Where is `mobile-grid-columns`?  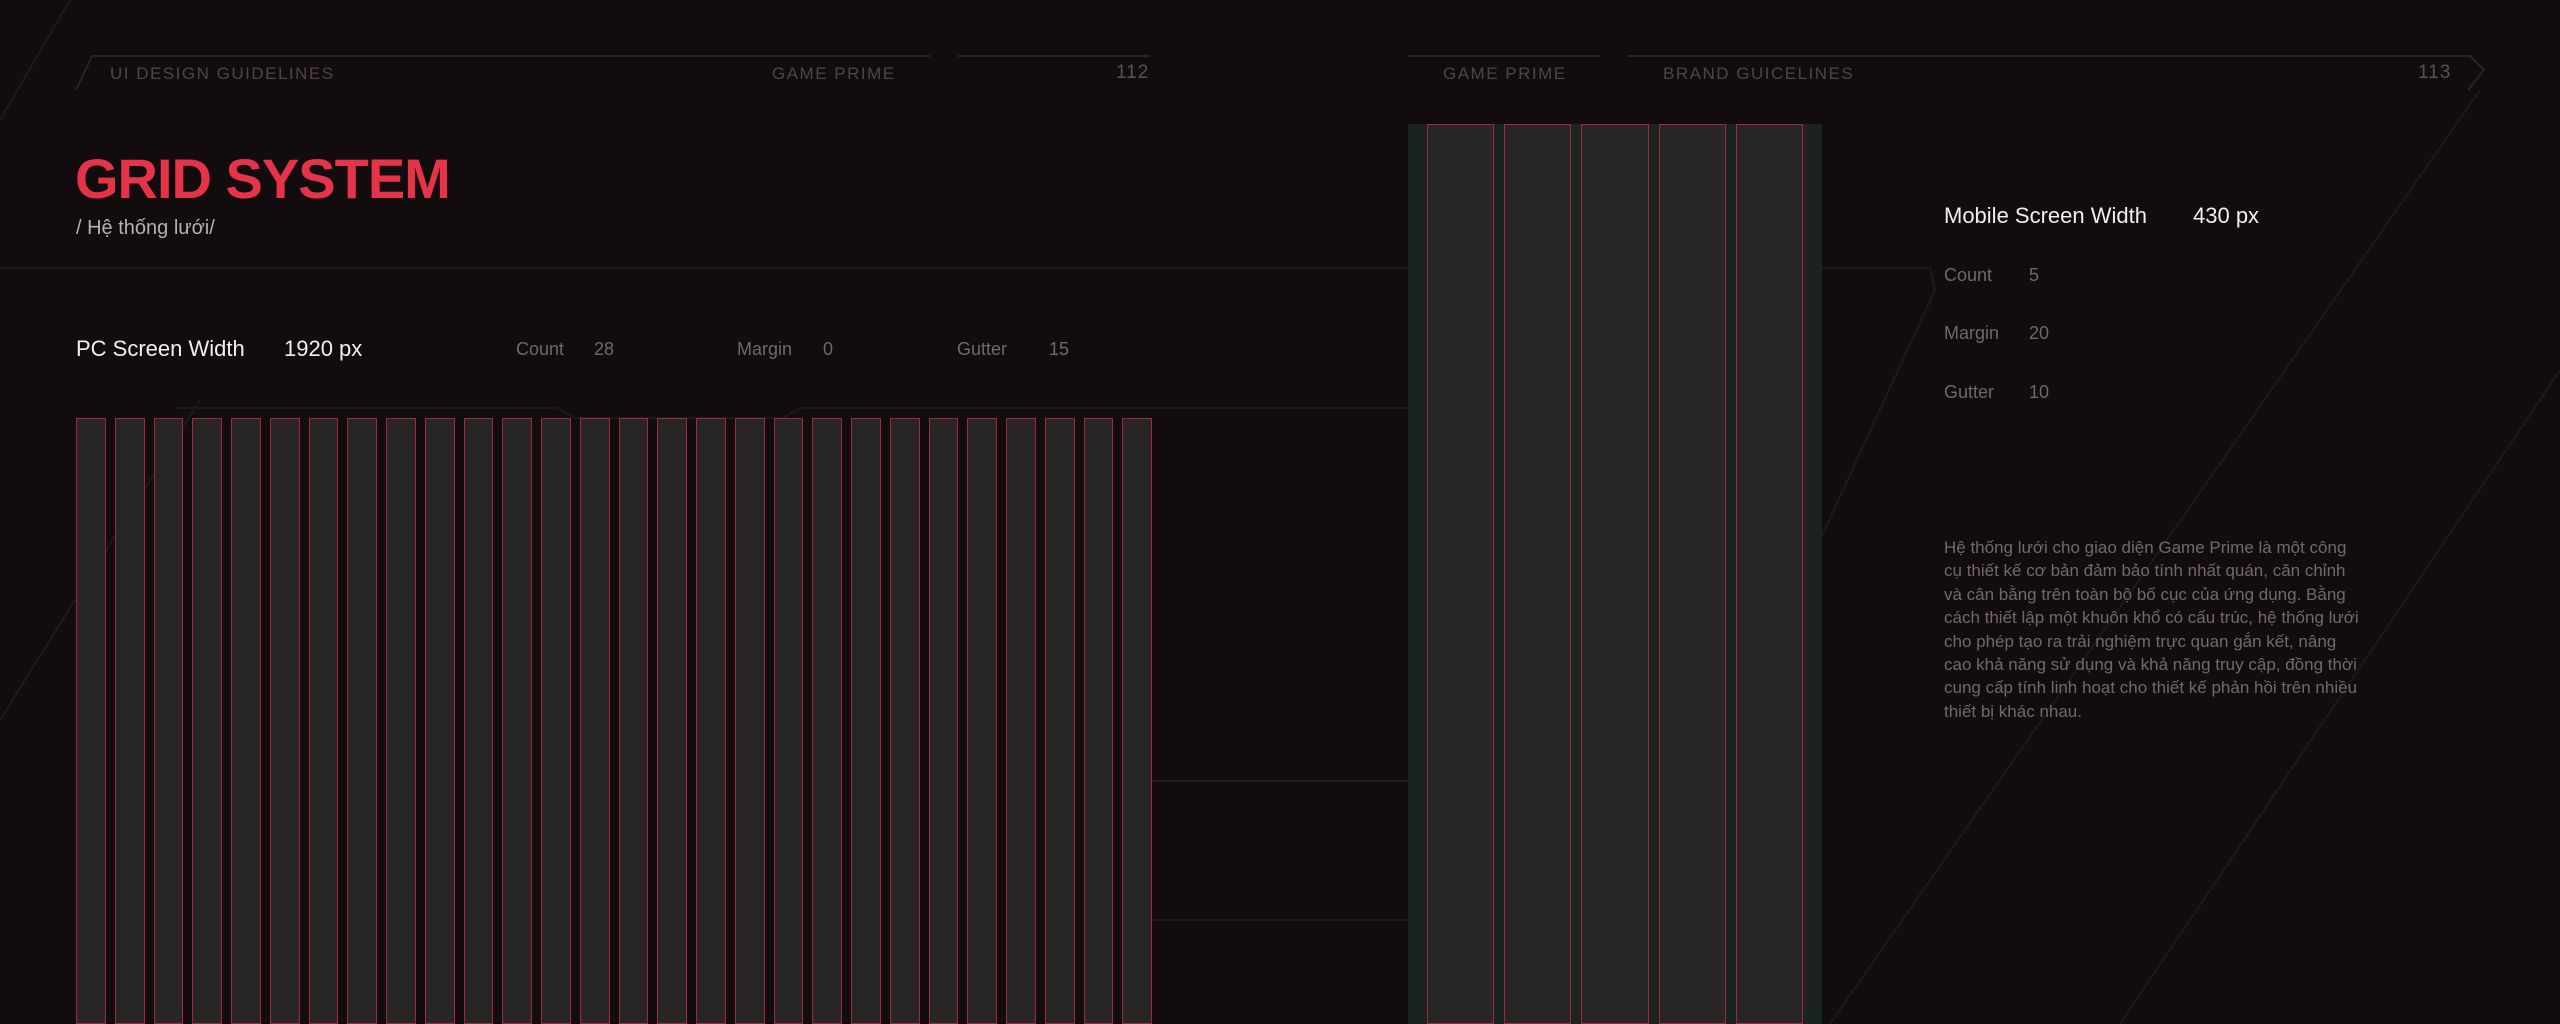
mobile-grid-columns is located at coordinates (1615, 574).